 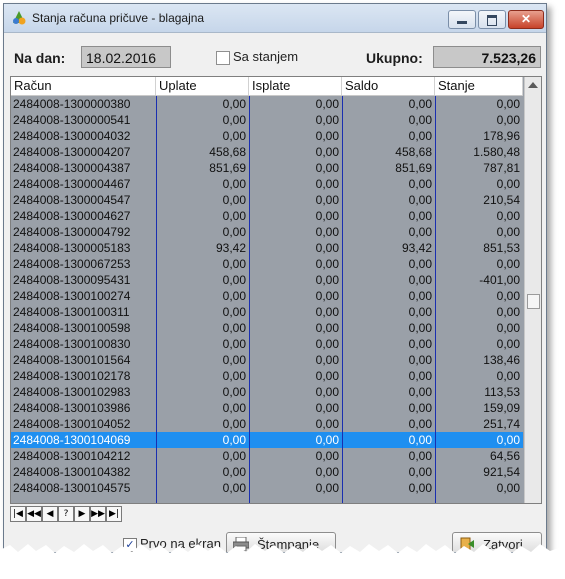 I want to click on nav-last-button: ▶|, so click(x=114, y=514).